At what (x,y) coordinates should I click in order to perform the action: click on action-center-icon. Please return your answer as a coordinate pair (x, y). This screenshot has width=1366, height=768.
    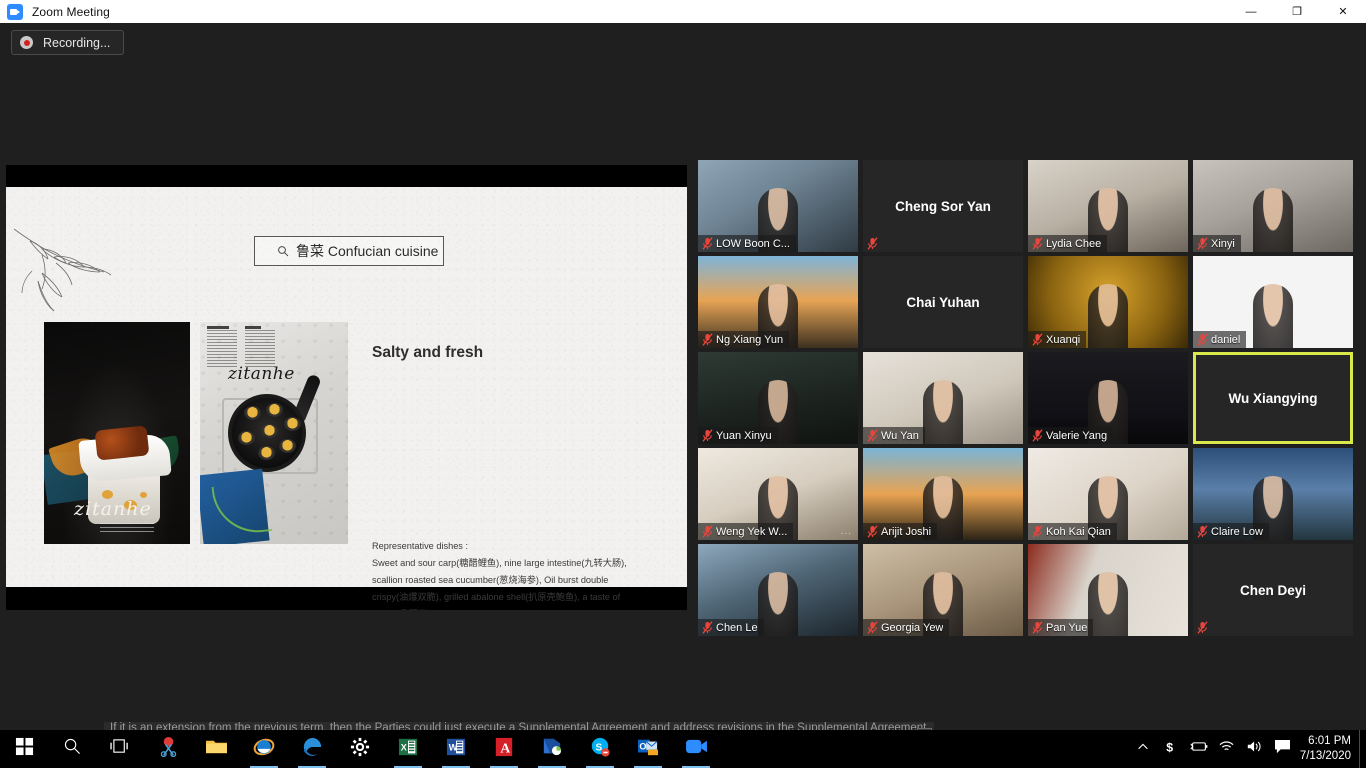
    Looking at the image, I should click on (1282, 749).